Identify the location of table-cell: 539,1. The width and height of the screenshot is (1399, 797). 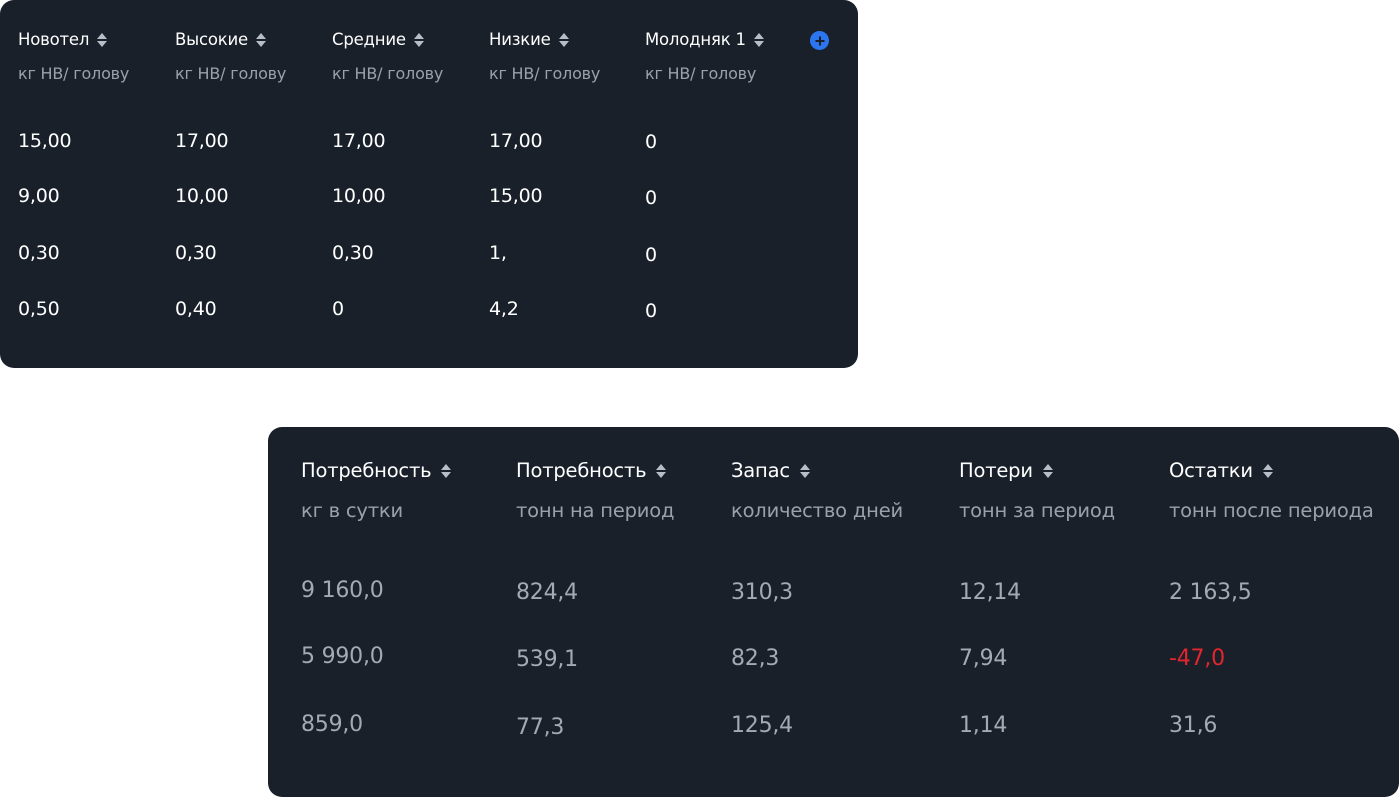
(547, 659).